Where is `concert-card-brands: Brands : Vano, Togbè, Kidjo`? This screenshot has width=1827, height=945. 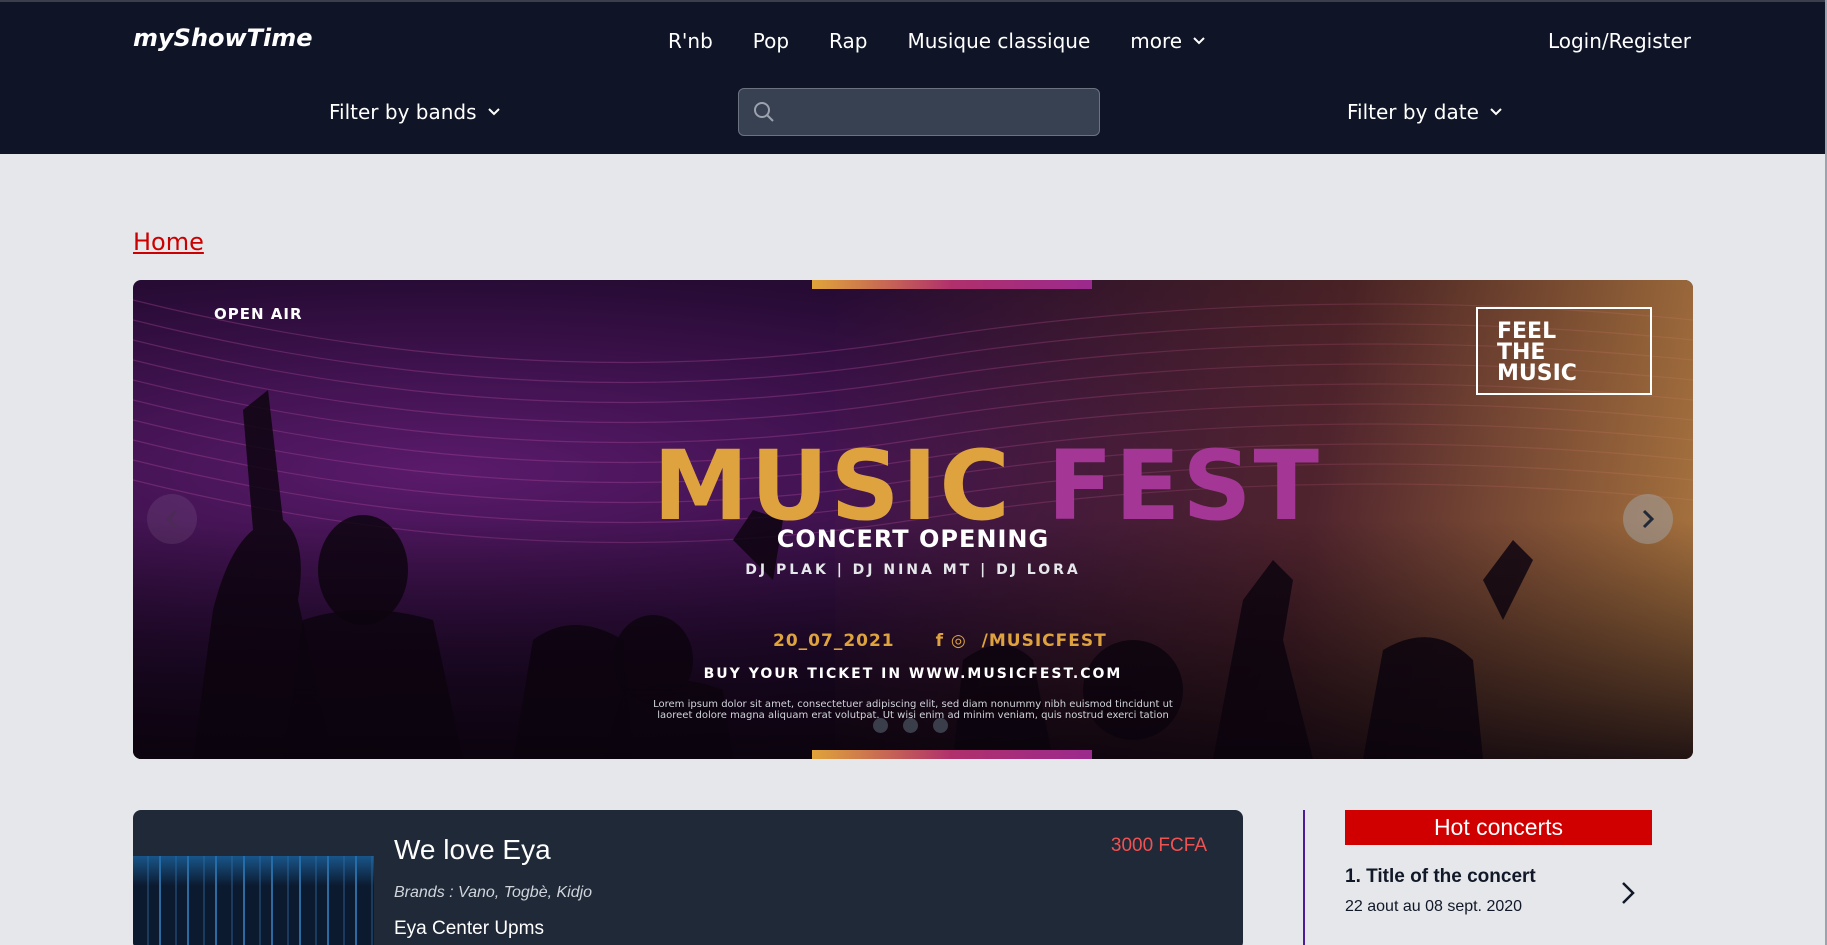
concert-card-brands: Brands : Vano, Togbè, Kidjo is located at coordinates (493, 892).